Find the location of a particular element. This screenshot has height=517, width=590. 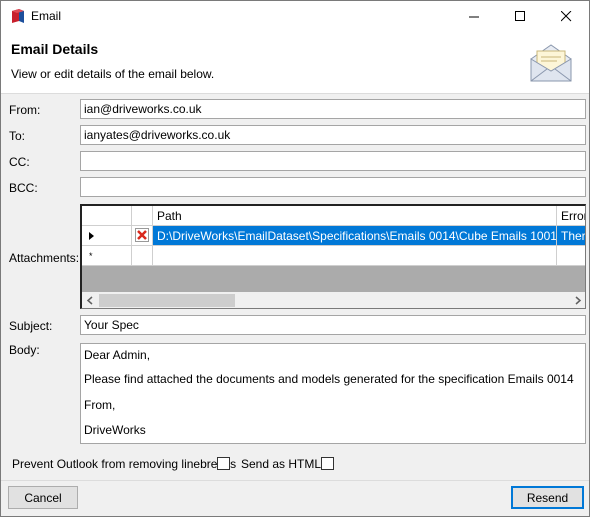

to-label: To: is located at coordinates (17, 136).